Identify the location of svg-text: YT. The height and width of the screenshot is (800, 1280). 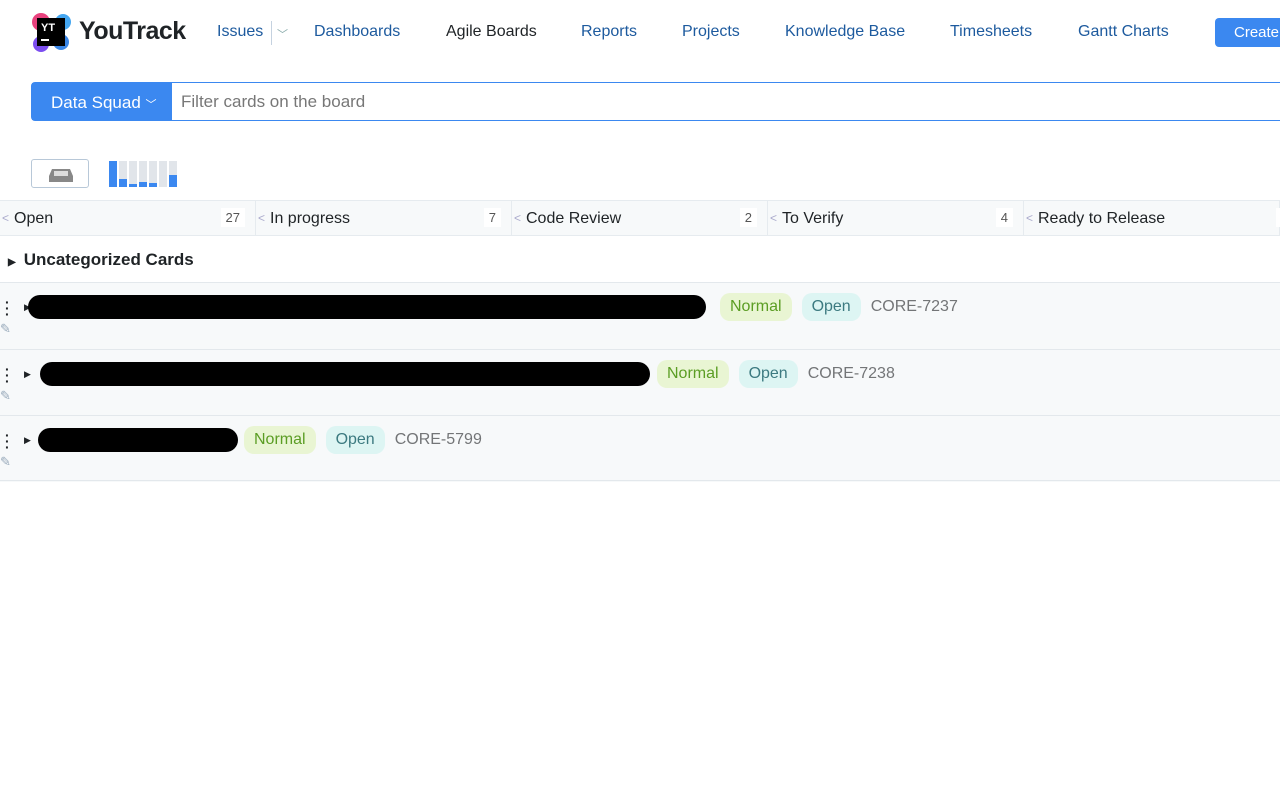
(48, 28).